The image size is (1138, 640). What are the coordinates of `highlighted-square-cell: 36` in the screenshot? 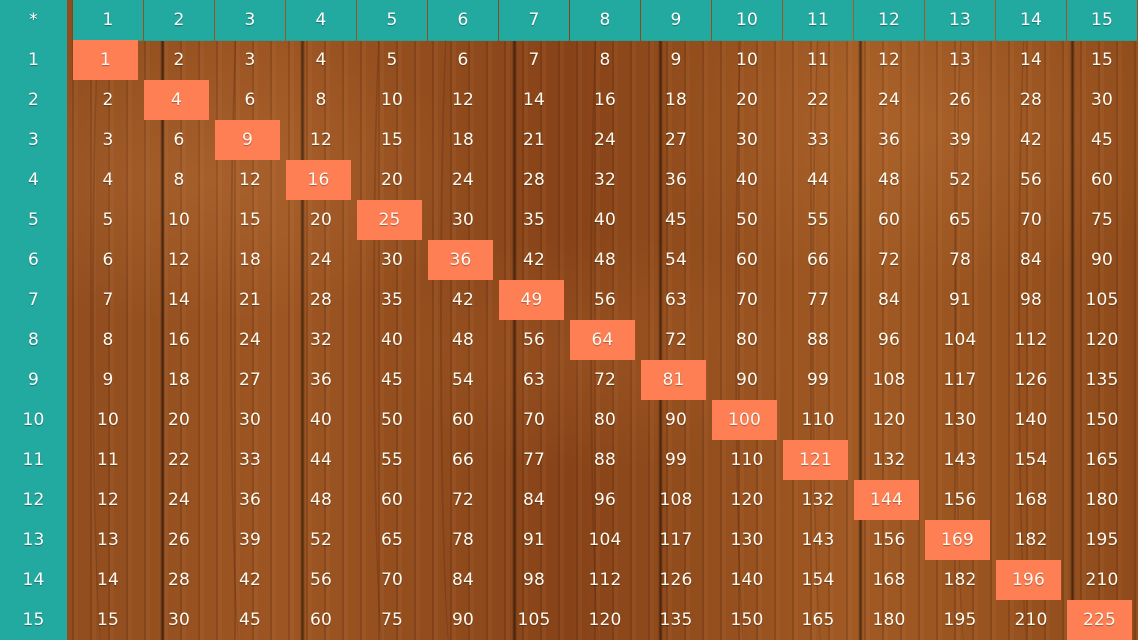 It's located at (460, 260).